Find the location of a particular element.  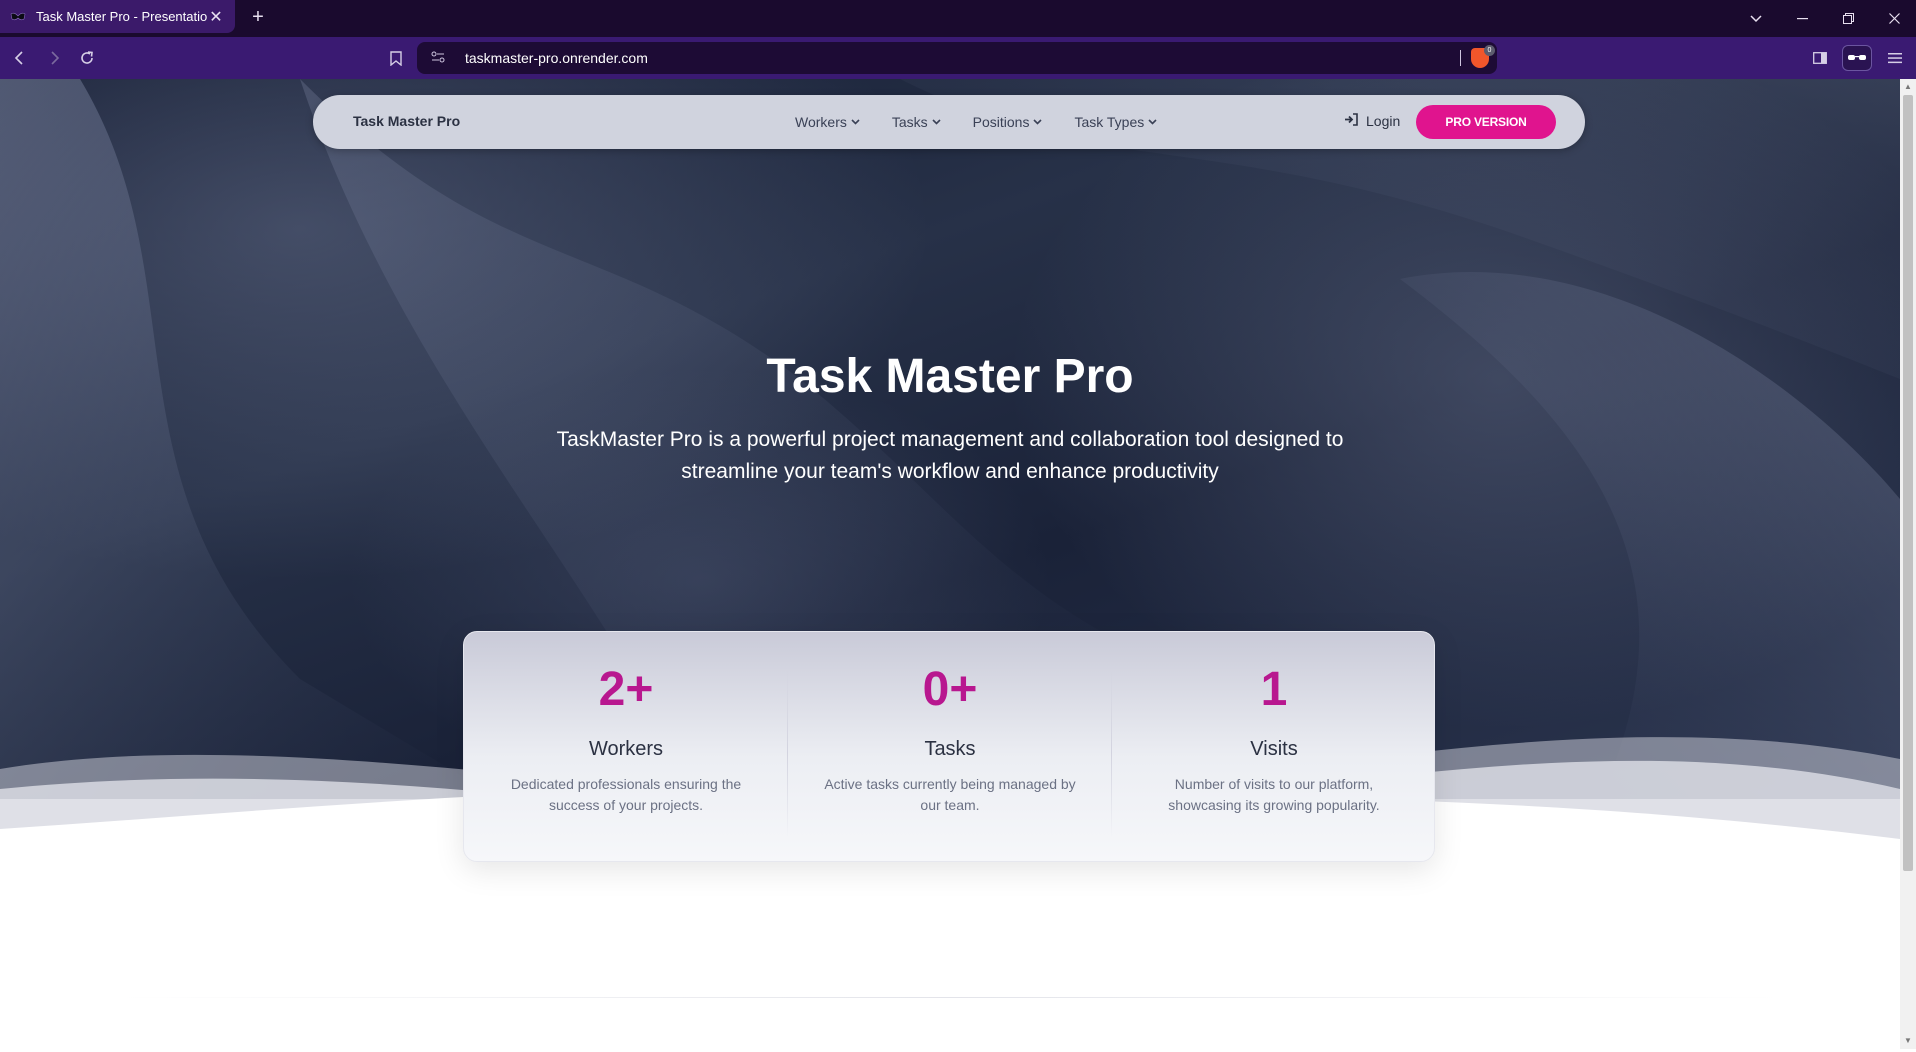

brave-shield-icon: 0 is located at coordinates (1483, 56).